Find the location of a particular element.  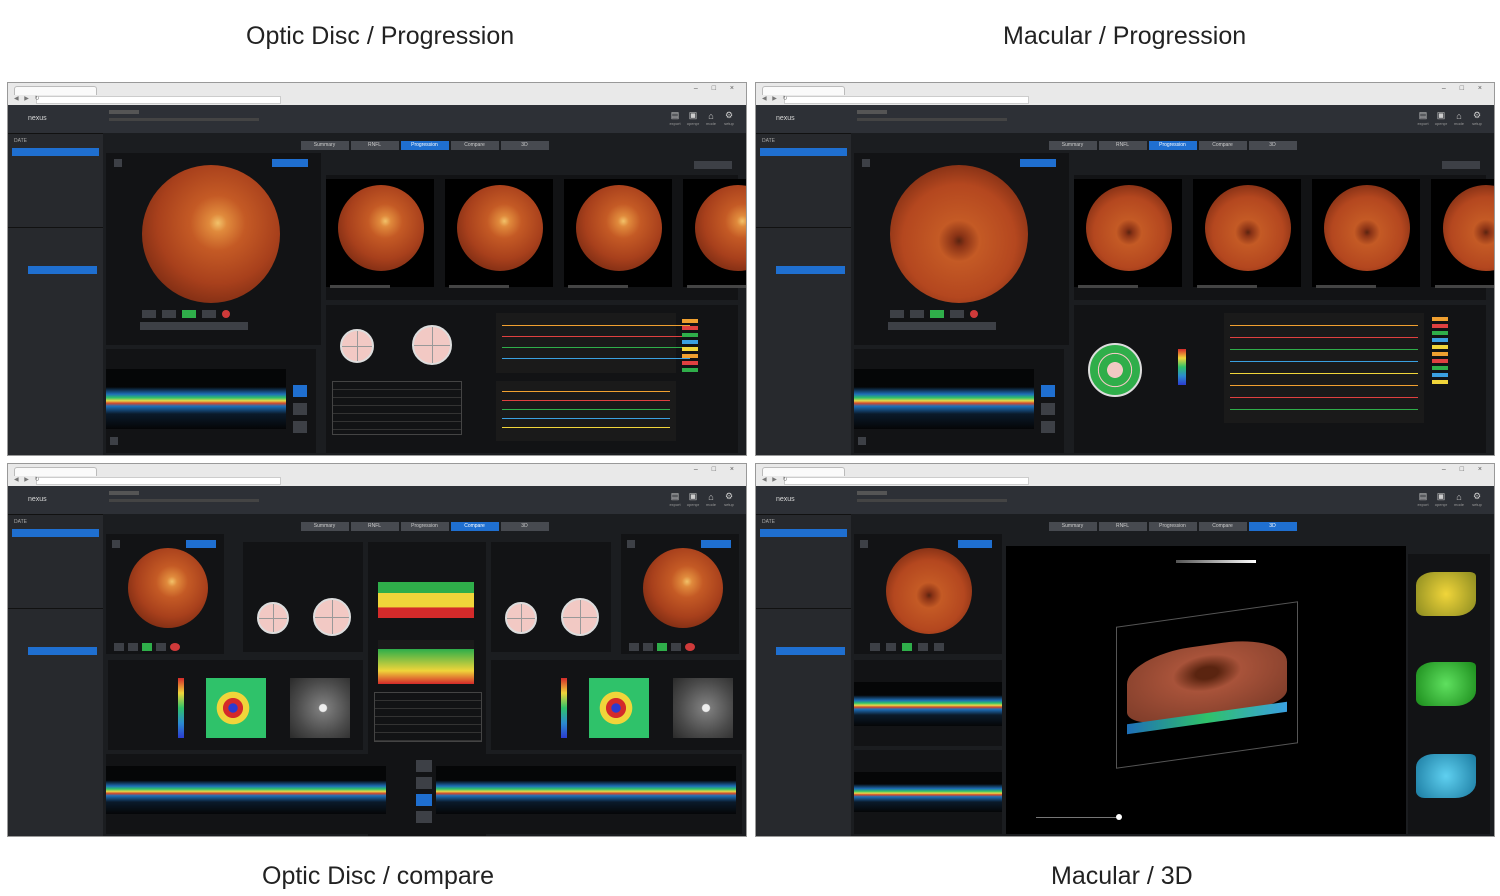

thickness-heatmap is located at coordinates (236, 708).